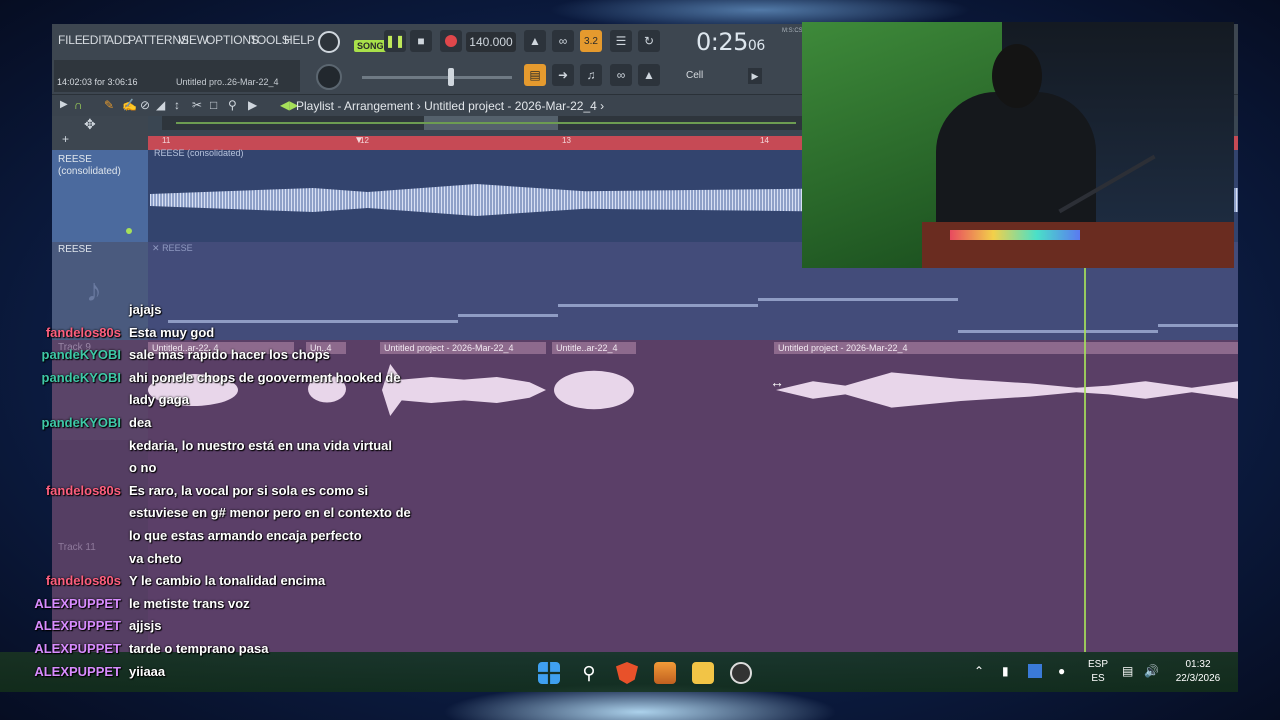  Describe the element at coordinates (1098, 672) in the screenshot. I see `language-indicator: ESP ES` at that location.